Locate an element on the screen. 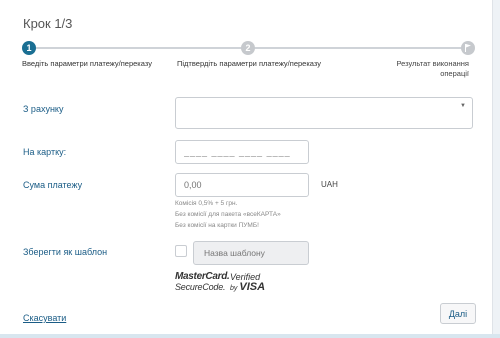  step-2-indicator: 2 is located at coordinates (248, 48).